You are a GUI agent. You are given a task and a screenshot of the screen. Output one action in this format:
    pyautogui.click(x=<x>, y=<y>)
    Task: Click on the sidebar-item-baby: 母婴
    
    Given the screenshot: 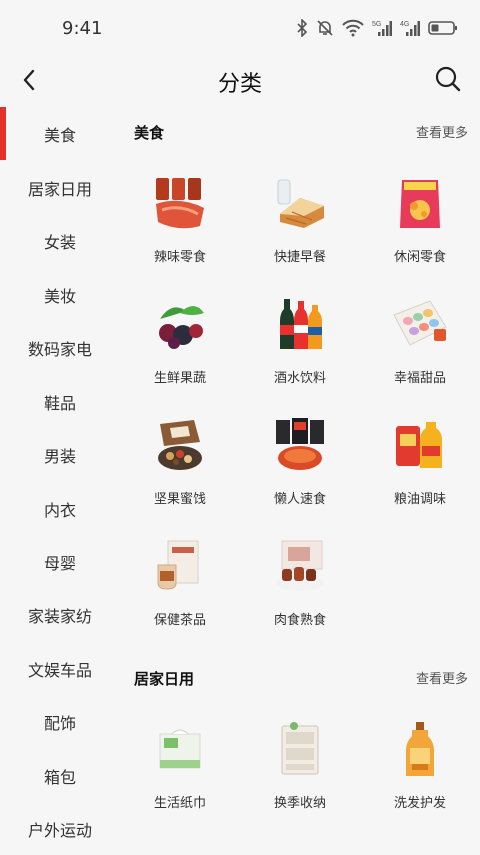 What is the action you would take?
    pyautogui.click(x=60, y=561)
    